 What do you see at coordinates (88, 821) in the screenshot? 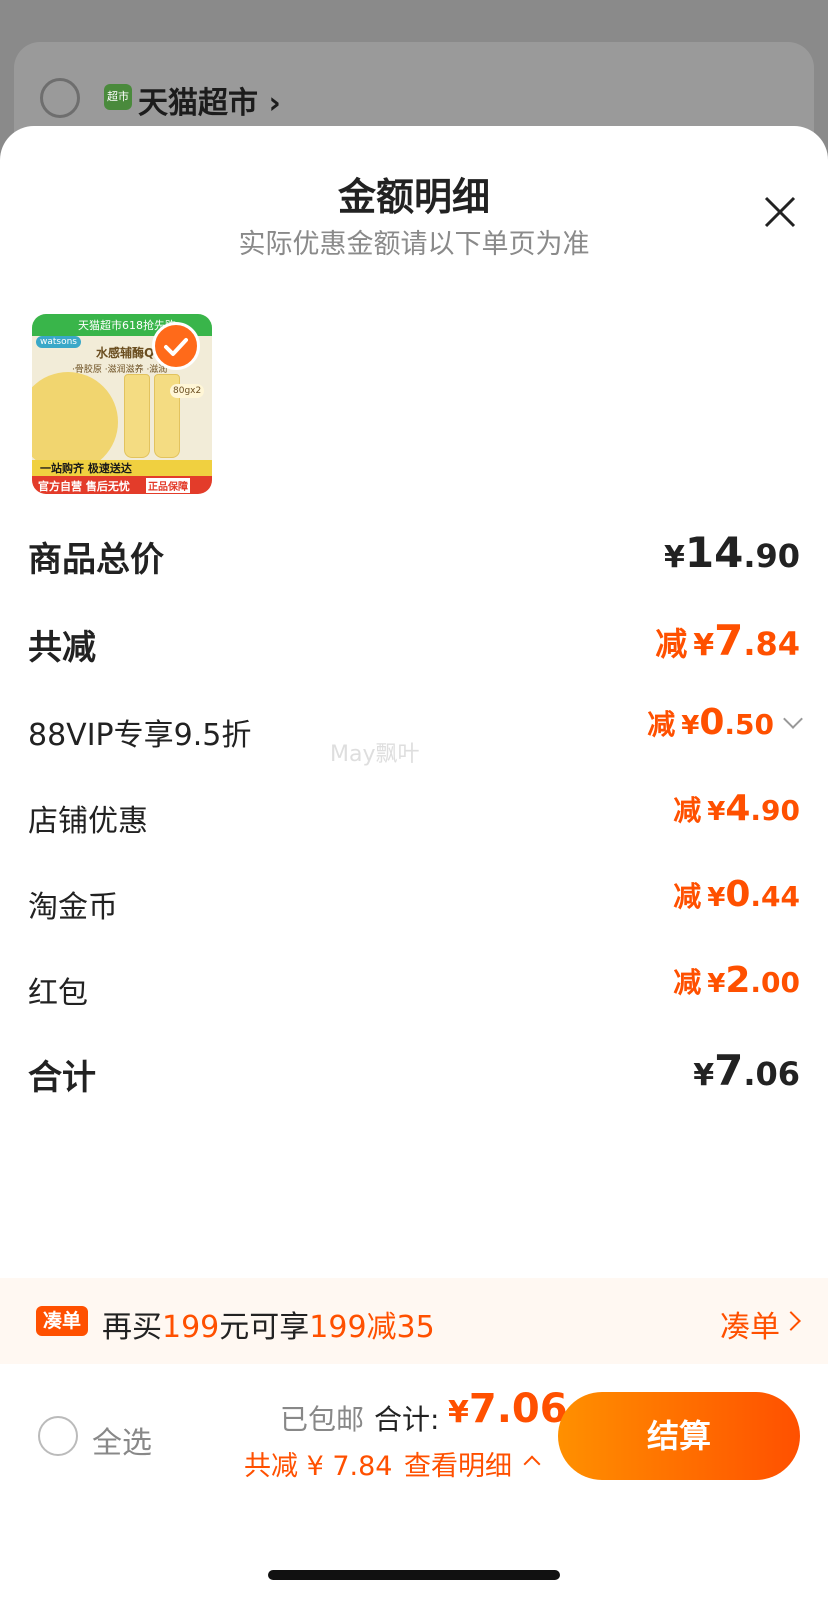
I see `row-label: 店铺优惠` at bounding box center [88, 821].